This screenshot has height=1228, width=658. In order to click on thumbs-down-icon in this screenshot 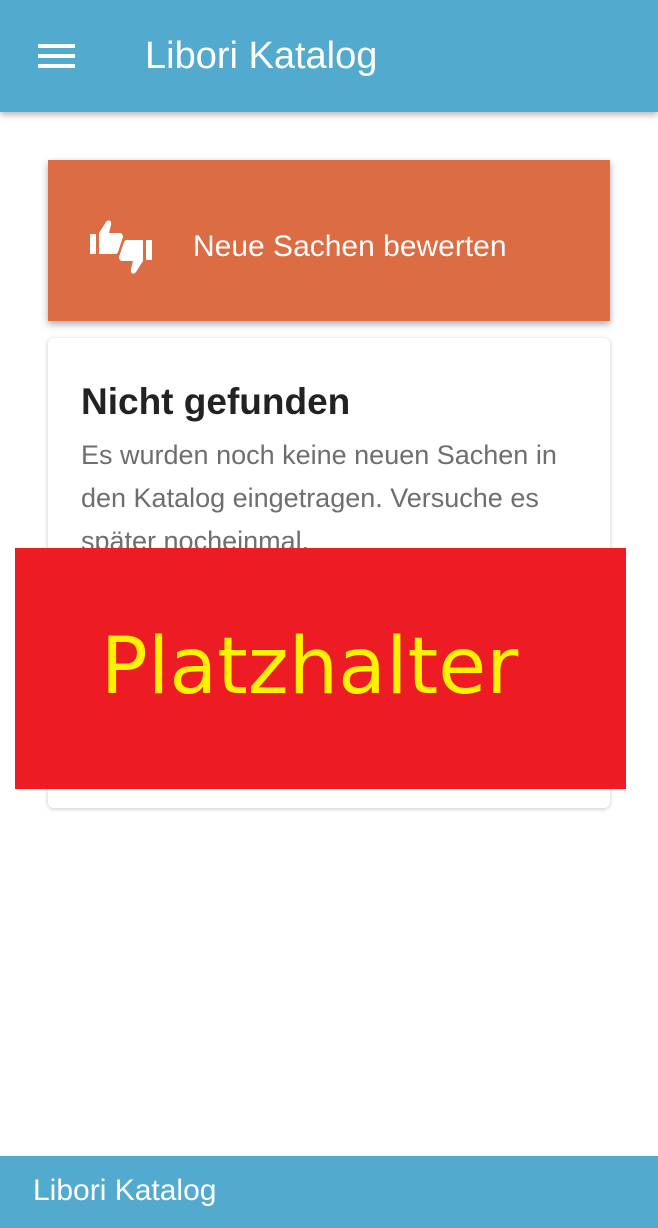, I will do `click(135, 257)`.